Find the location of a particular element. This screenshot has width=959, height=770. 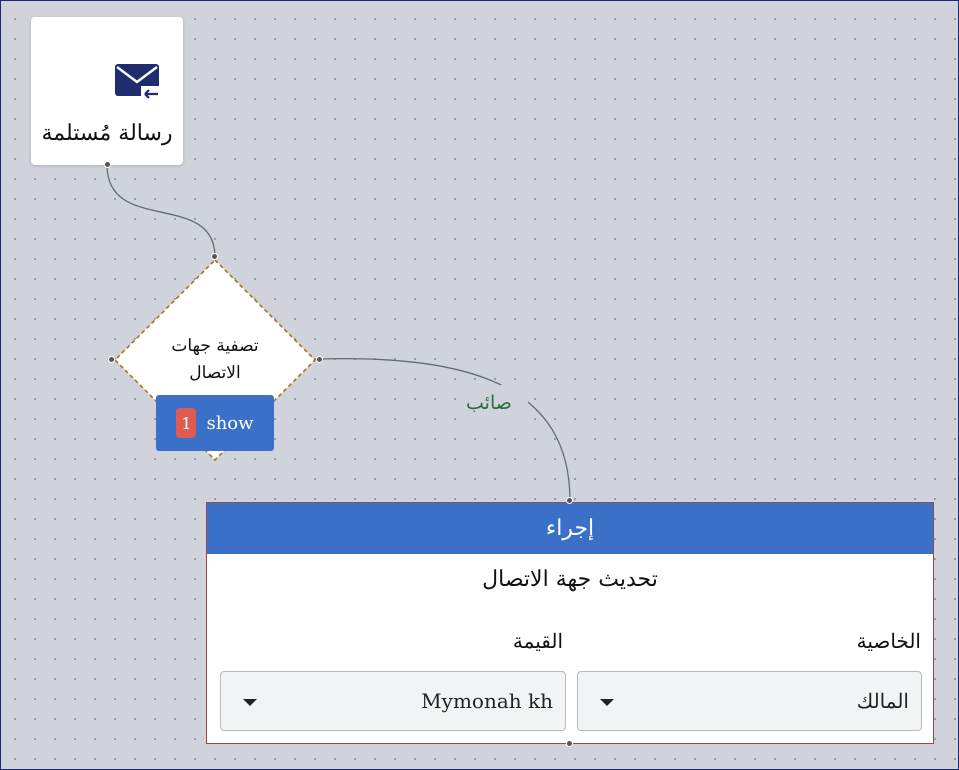

action-output-handle is located at coordinates (569, 743).